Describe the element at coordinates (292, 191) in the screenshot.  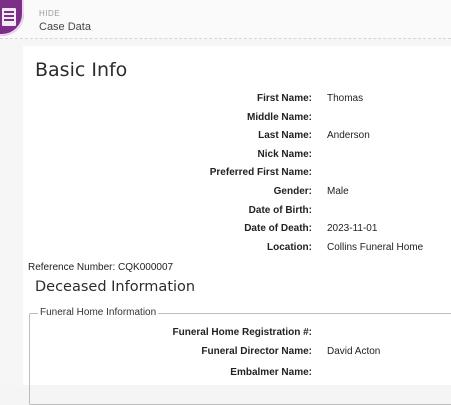
I see `field-label: Gender:` at that location.